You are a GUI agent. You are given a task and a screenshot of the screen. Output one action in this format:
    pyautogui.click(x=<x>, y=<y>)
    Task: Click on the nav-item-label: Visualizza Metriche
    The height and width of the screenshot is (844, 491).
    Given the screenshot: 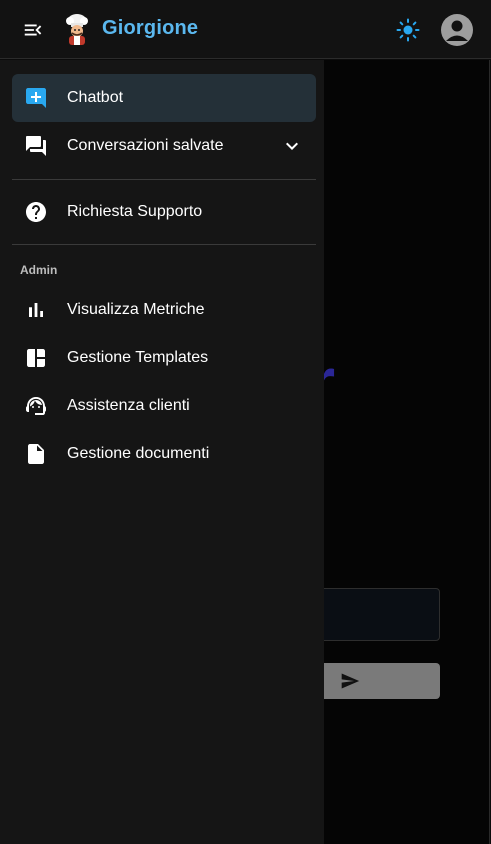 What is the action you would take?
    pyautogui.click(x=136, y=309)
    